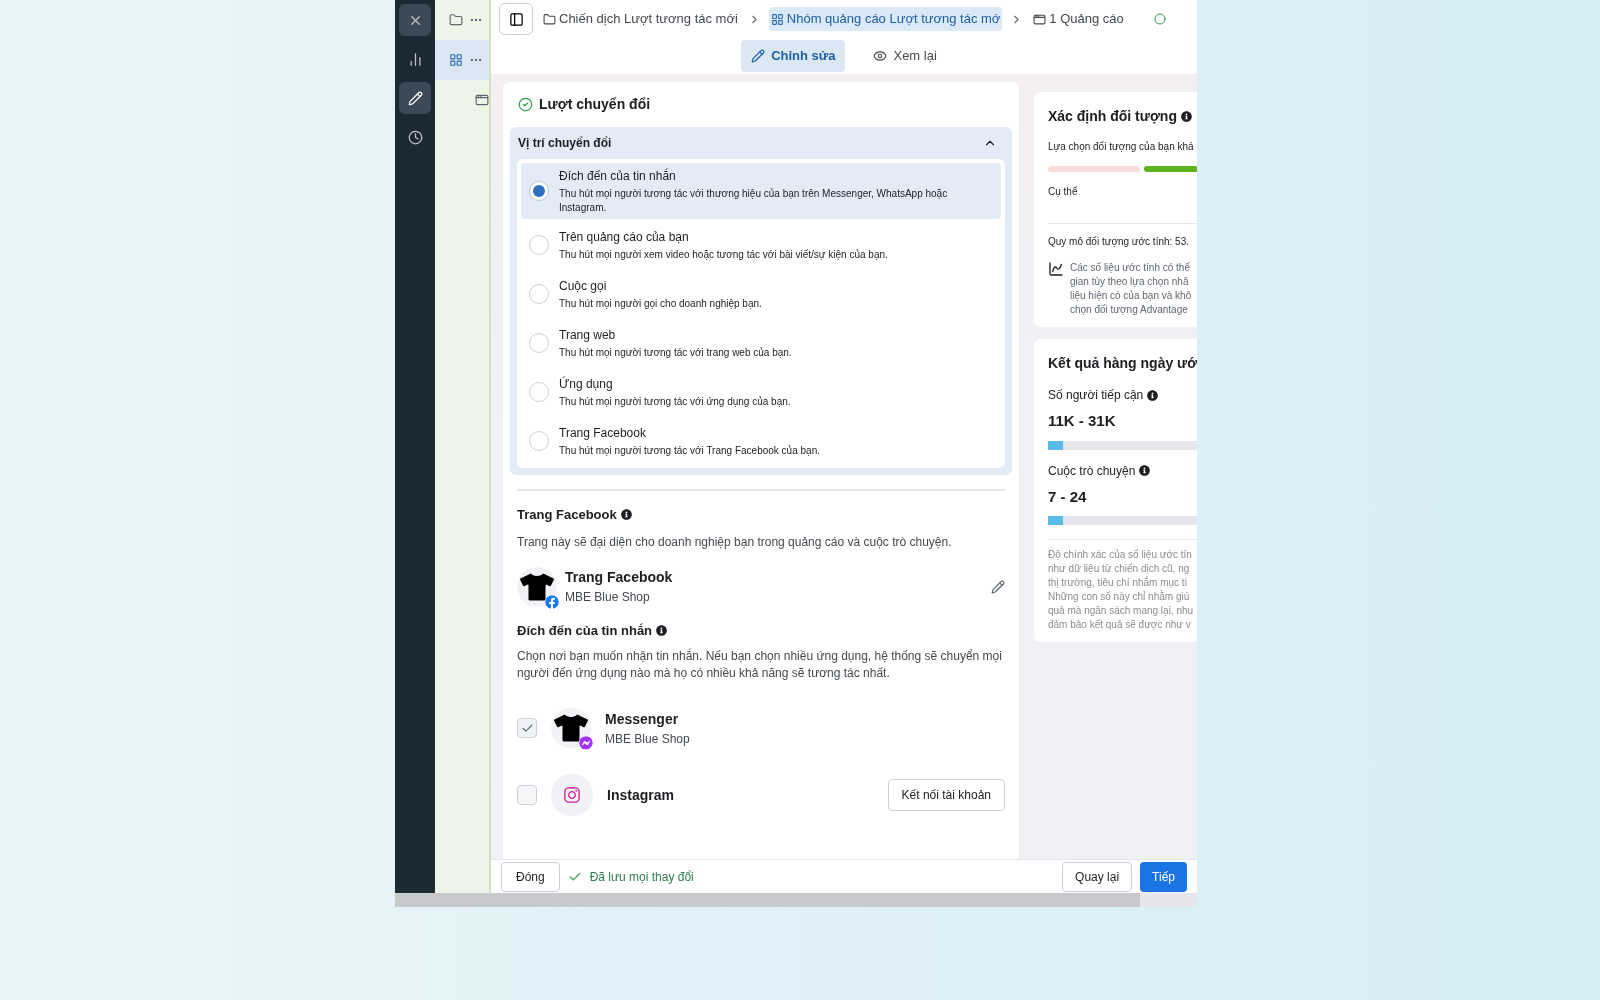 The width and height of the screenshot is (1600, 1000). What do you see at coordinates (1130, 282) in the screenshot?
I see `note-line: gian tùy theo lựa chọn nhâ` at bounding box center [1130, 282].